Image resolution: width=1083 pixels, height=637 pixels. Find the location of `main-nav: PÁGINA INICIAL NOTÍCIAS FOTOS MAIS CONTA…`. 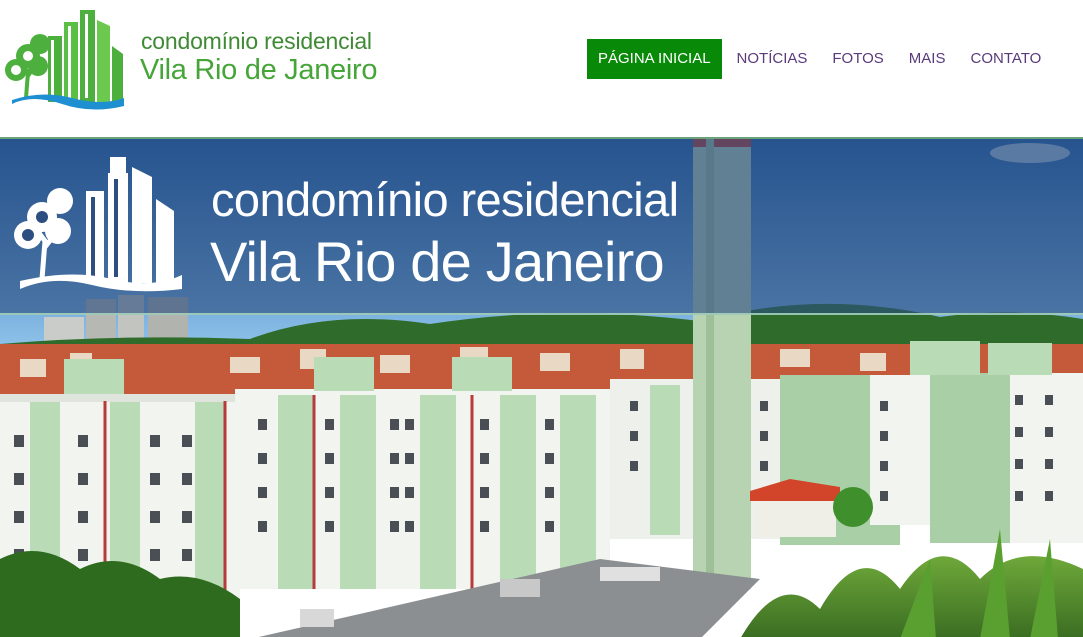

main-nav: PÁGINA INICIAL NOTÍCIAS FOTOS MAIS CONTA… is located at coordinates (821, 59).